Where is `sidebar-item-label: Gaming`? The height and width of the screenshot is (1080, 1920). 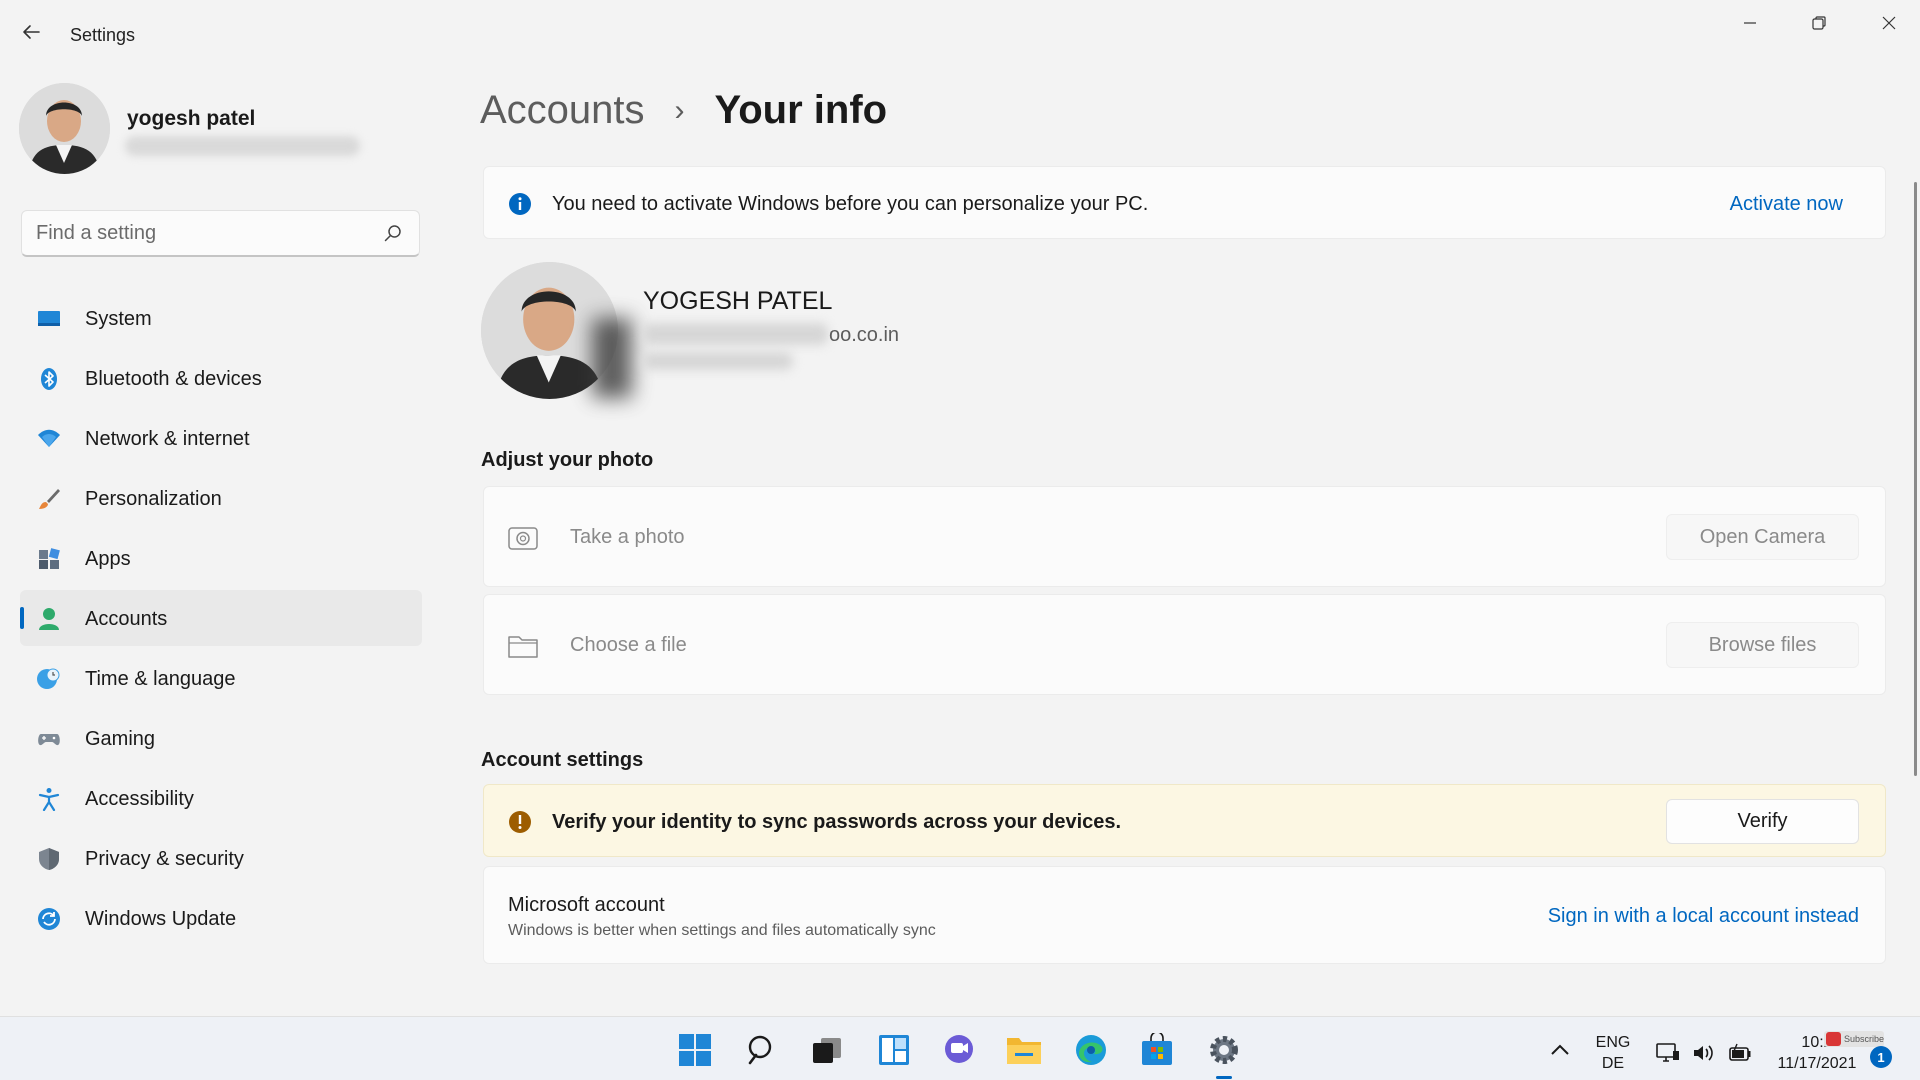
sidebar-item-label: Gaming is located at coordinates (120, 739).